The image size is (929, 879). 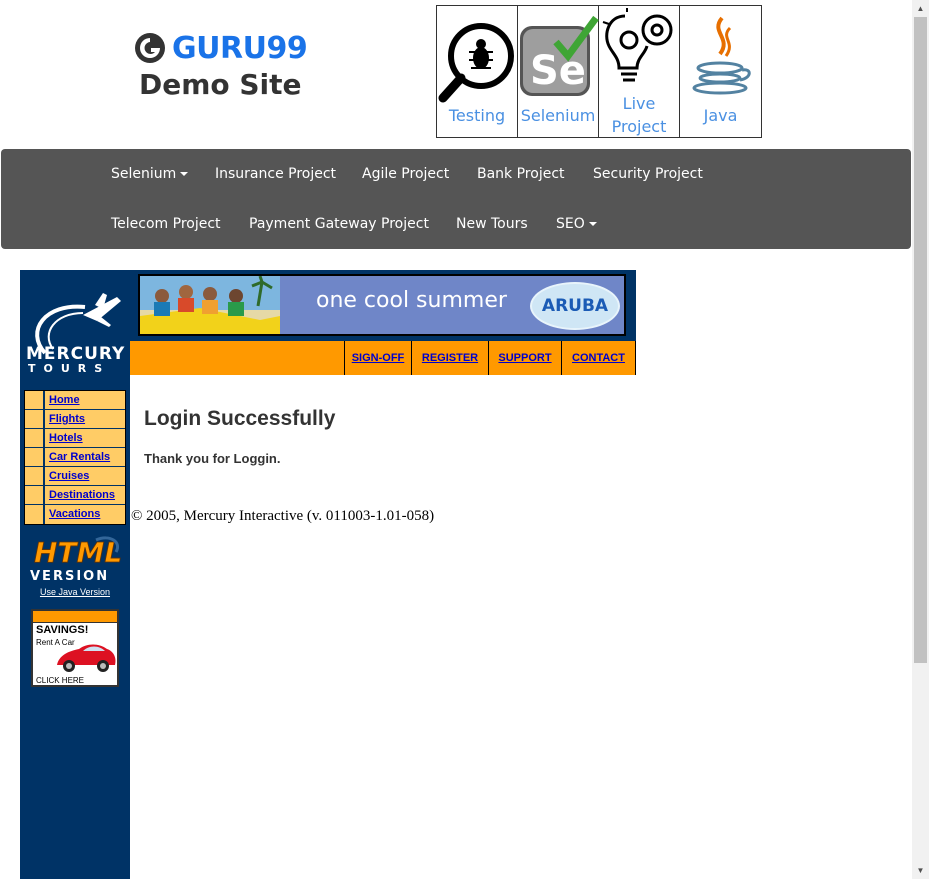 I want to click on guru99-logo: GURU99 Demo Site, so click(x=224, y=67).